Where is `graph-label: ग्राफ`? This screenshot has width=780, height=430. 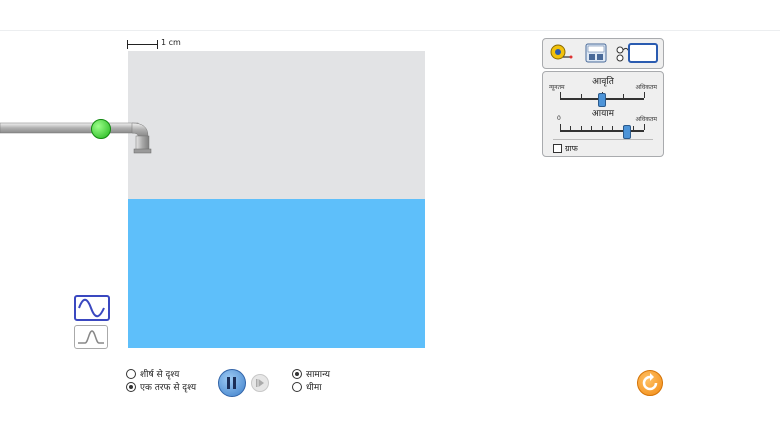 graph-label: ग्राफ is located at coordinates (571, 148).